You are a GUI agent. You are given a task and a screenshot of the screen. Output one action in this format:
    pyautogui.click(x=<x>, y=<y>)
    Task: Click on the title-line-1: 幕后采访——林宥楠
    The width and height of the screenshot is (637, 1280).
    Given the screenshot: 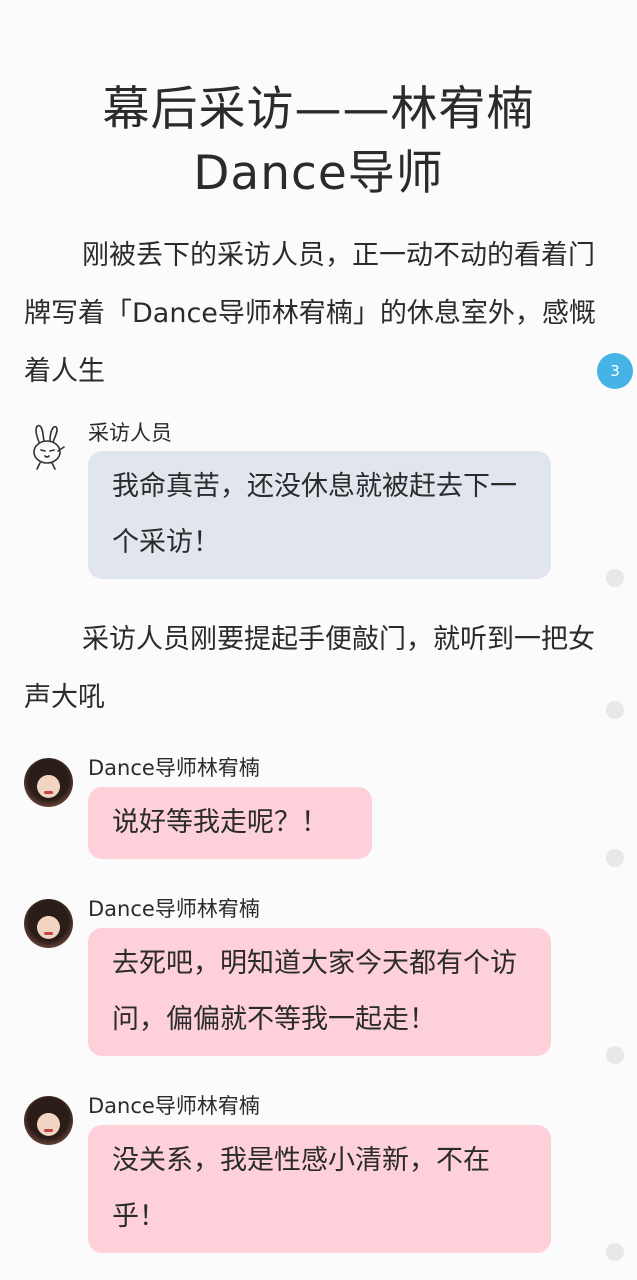 What is the action you would take?
    pyautogui.click(x=318, y=109)
    